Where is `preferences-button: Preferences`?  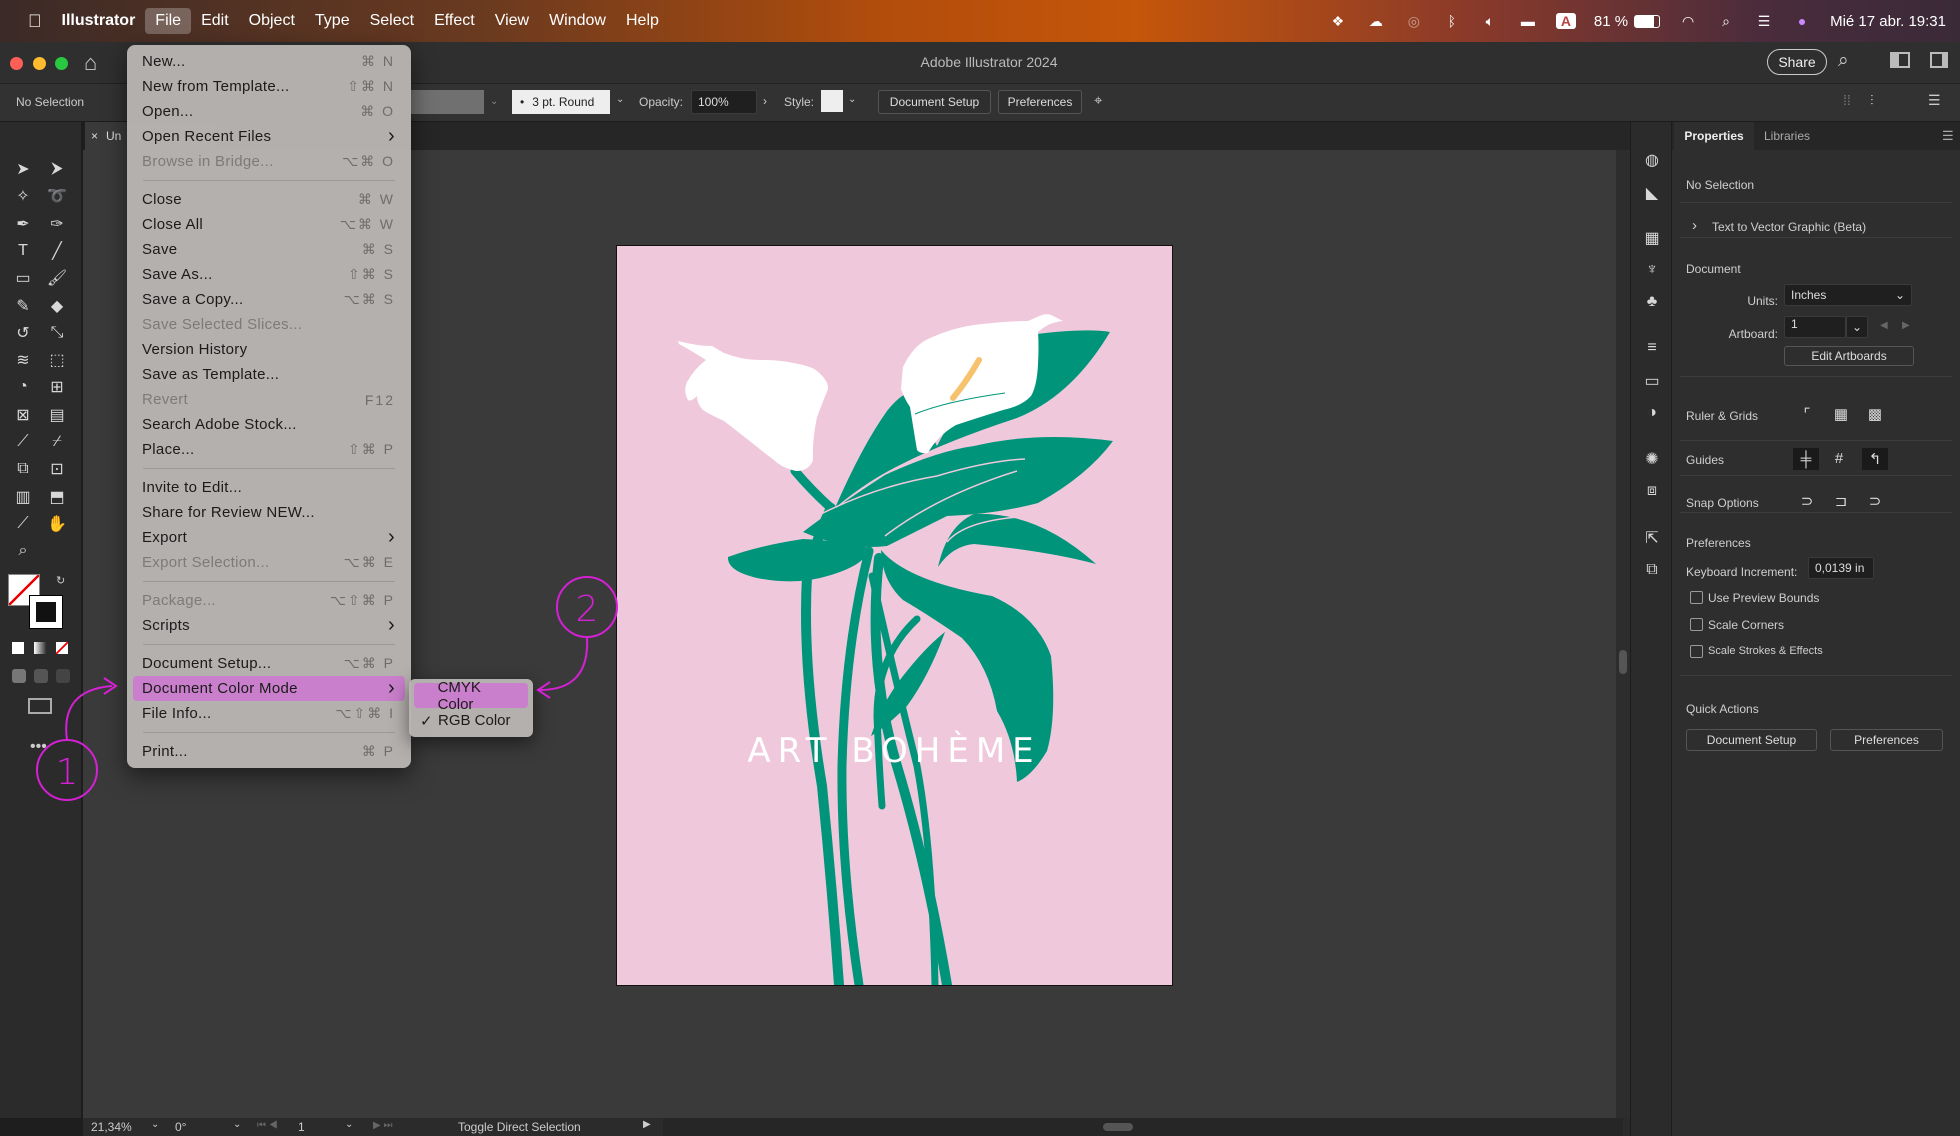 preferences-button: Preferences is located at coordinates (1040, 102).